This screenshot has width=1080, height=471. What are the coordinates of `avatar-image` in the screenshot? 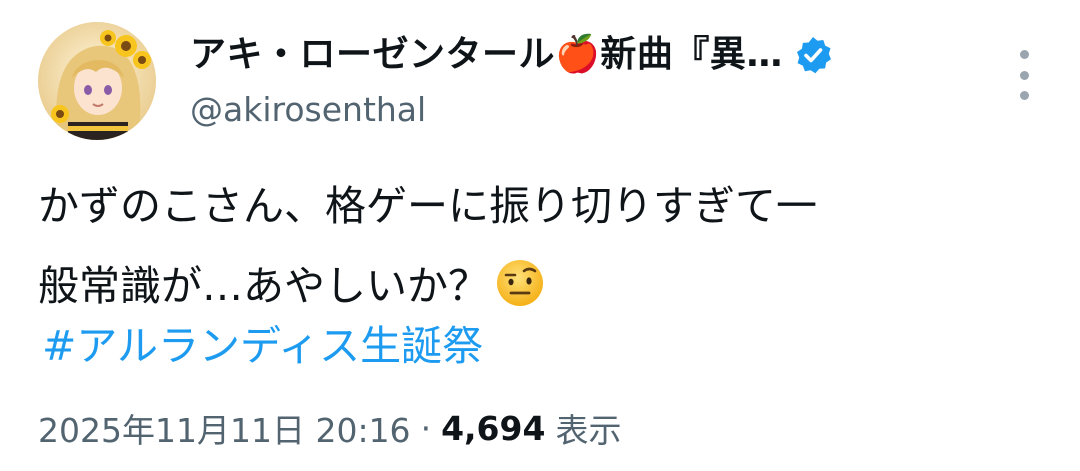 It's located at (97, 81).